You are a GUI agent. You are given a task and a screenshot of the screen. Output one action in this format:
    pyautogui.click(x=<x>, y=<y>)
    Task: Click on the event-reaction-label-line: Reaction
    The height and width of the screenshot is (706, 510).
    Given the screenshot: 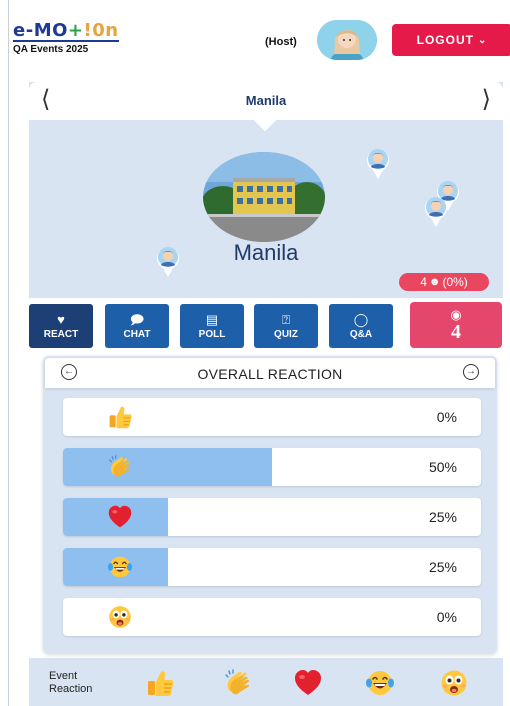 What is the action you would take?
    pyautogui.click(x=71, y=689)
    